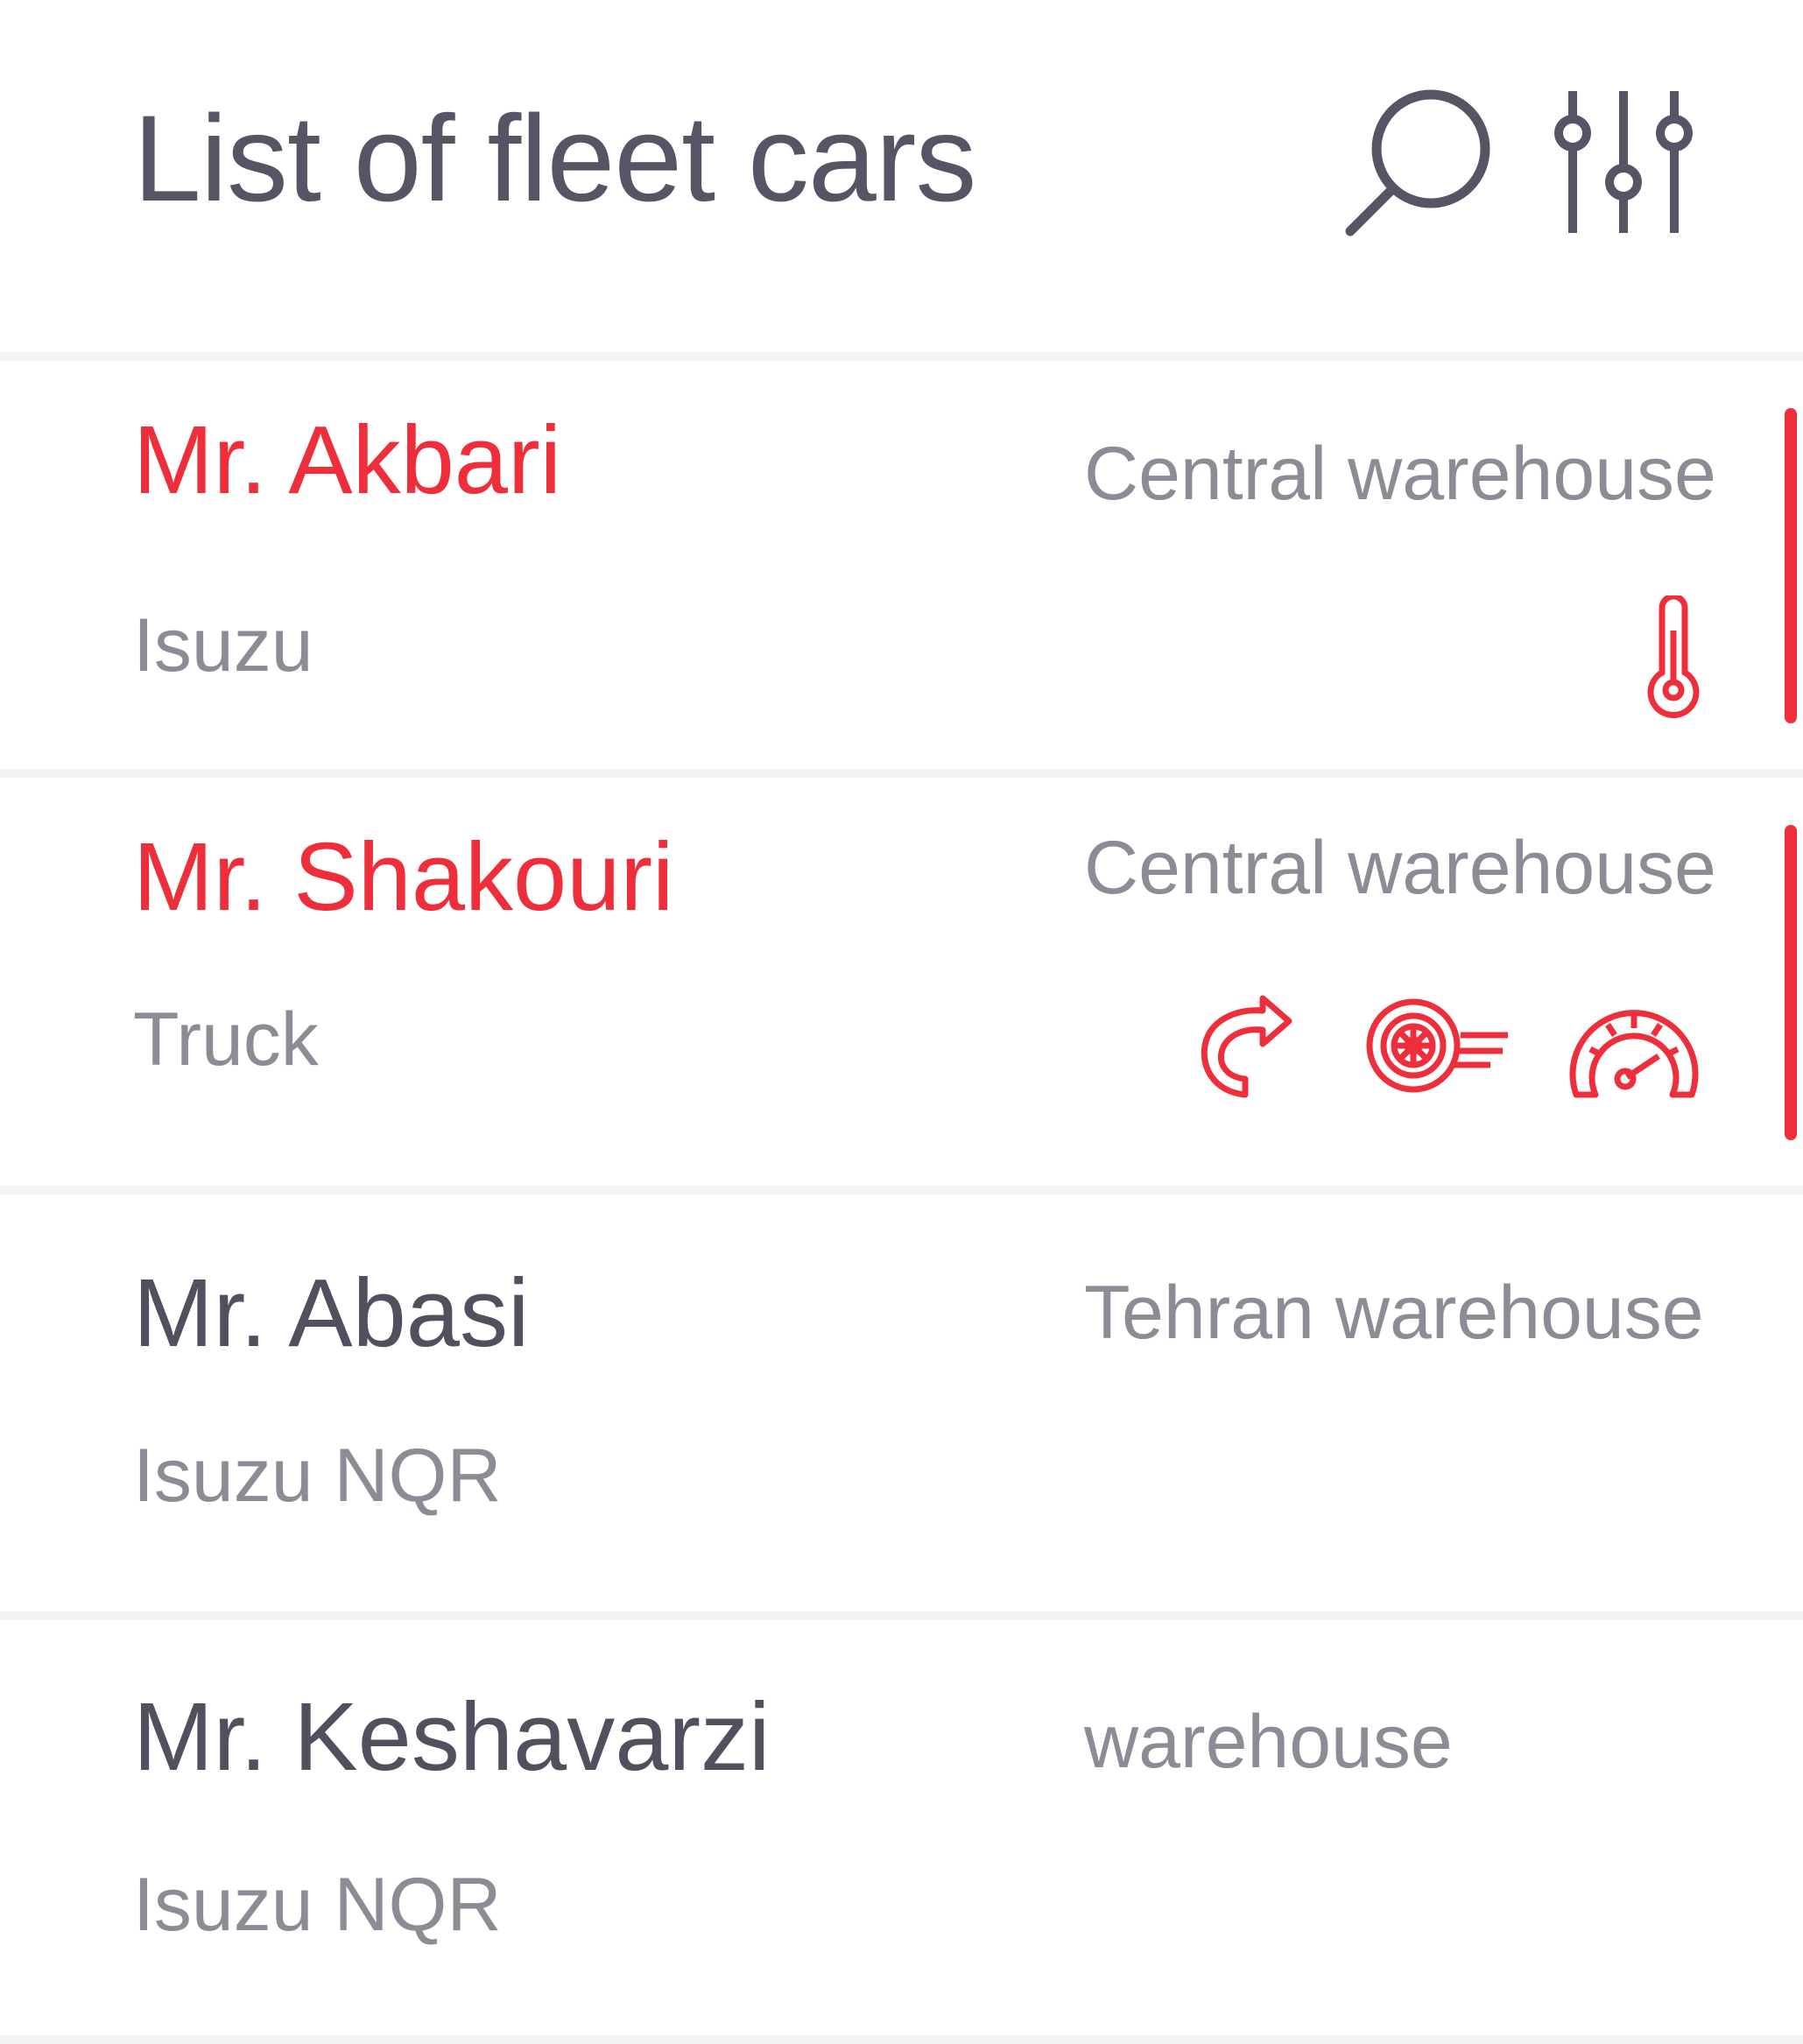 Image resolution: width=1803 pixels, height=2044 pixels. What do you see at coordinates (226, 1039) in the screenshot?
I see `vehicle-model: Truck` at bounding box center [226, 1039].